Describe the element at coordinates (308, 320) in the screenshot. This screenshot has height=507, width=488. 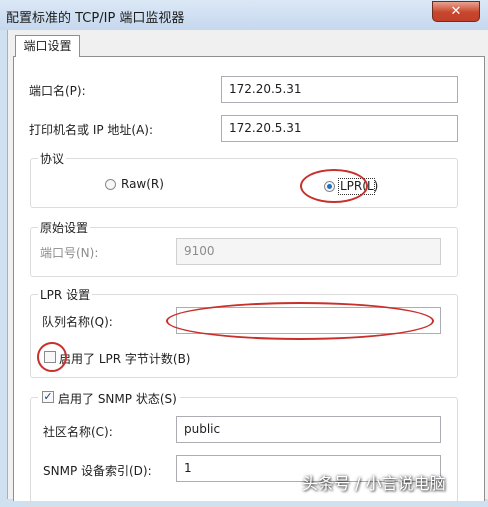
I see `queue-name-input` at that location.